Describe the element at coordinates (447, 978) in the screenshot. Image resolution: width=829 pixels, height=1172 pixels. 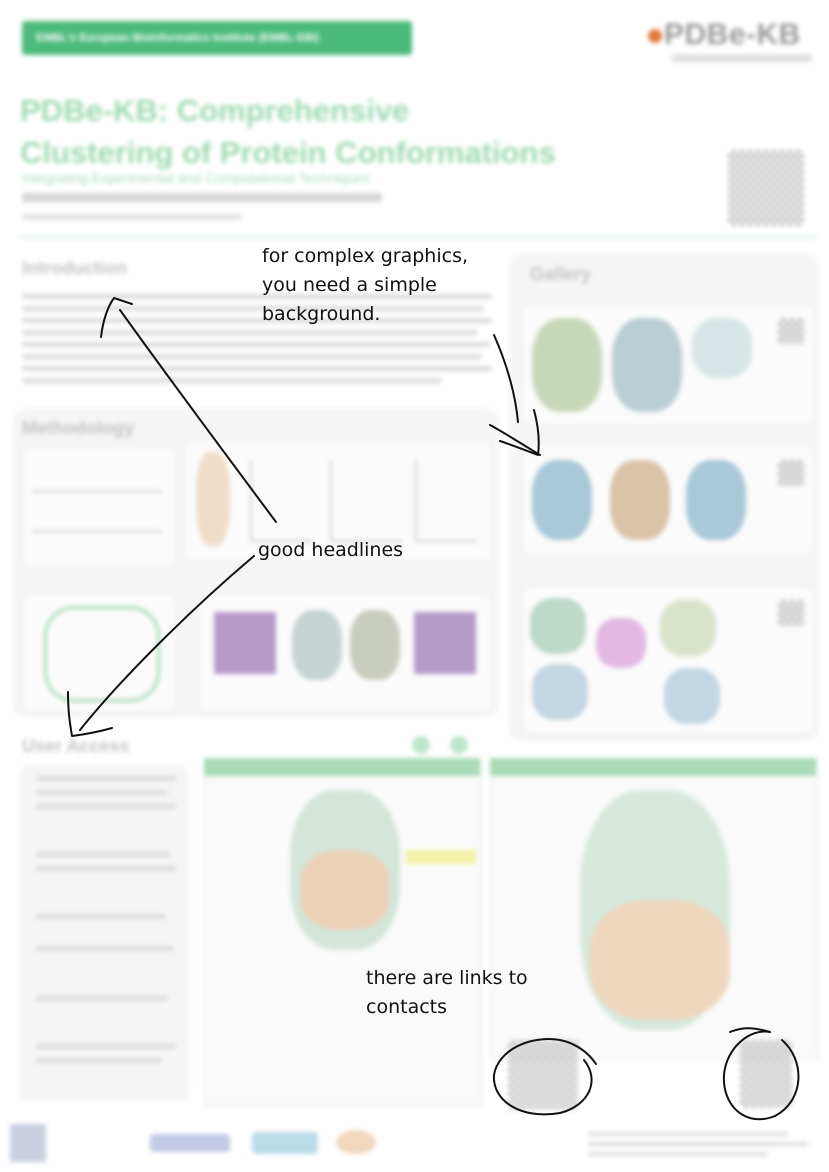
I see `links-note-line-1: there are links to` at that location.